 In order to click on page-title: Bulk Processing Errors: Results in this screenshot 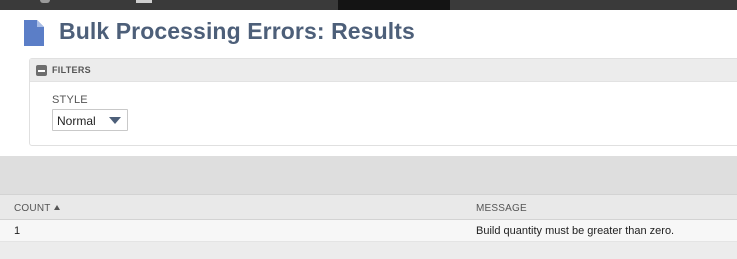, I will do `click(237, 31)`.